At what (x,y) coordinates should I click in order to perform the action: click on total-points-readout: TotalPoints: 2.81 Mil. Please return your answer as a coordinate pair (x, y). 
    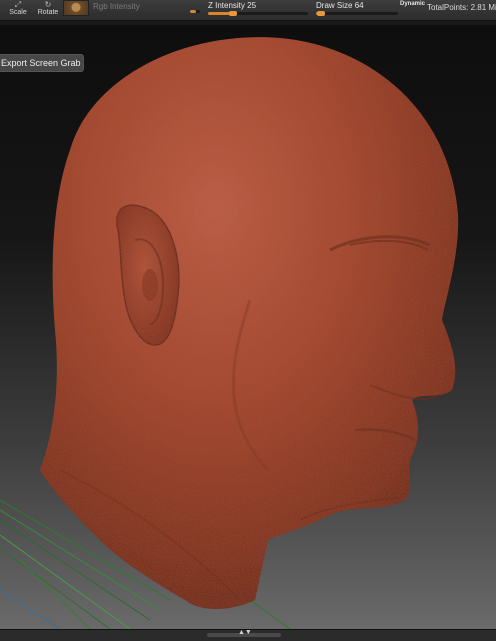
    Looking at the image, I should click on (461, 7).